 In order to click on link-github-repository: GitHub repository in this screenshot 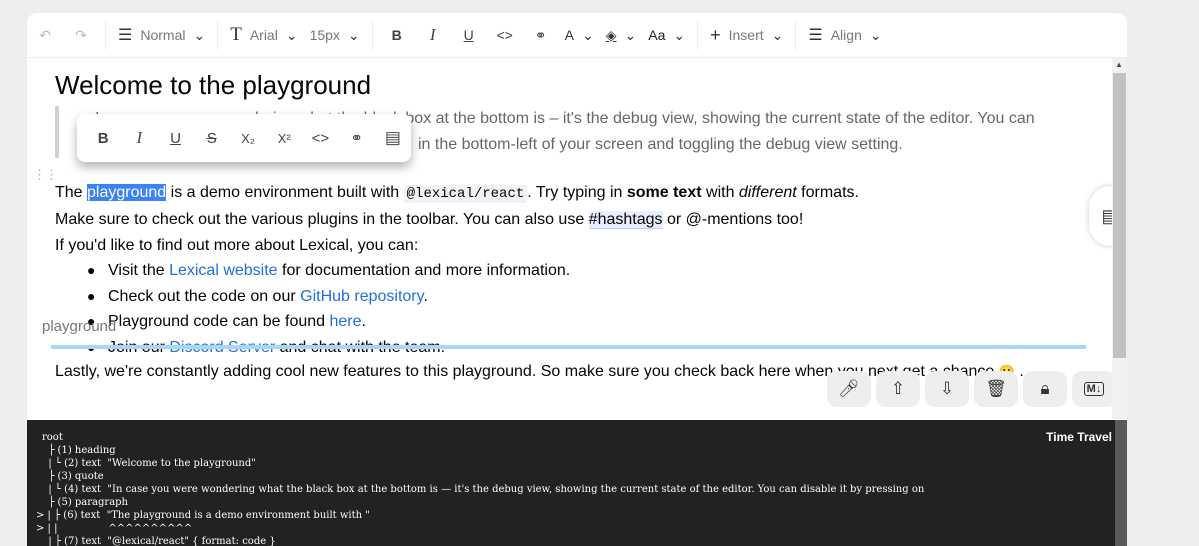, I will do `click(361, 296)`.